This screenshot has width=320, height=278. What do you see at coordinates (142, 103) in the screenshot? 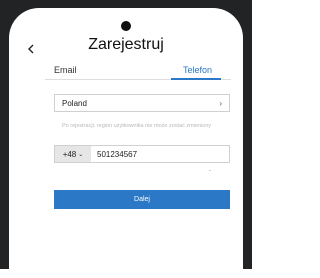
I see `country-select: Poland ›` at bounding box center [142, 103].